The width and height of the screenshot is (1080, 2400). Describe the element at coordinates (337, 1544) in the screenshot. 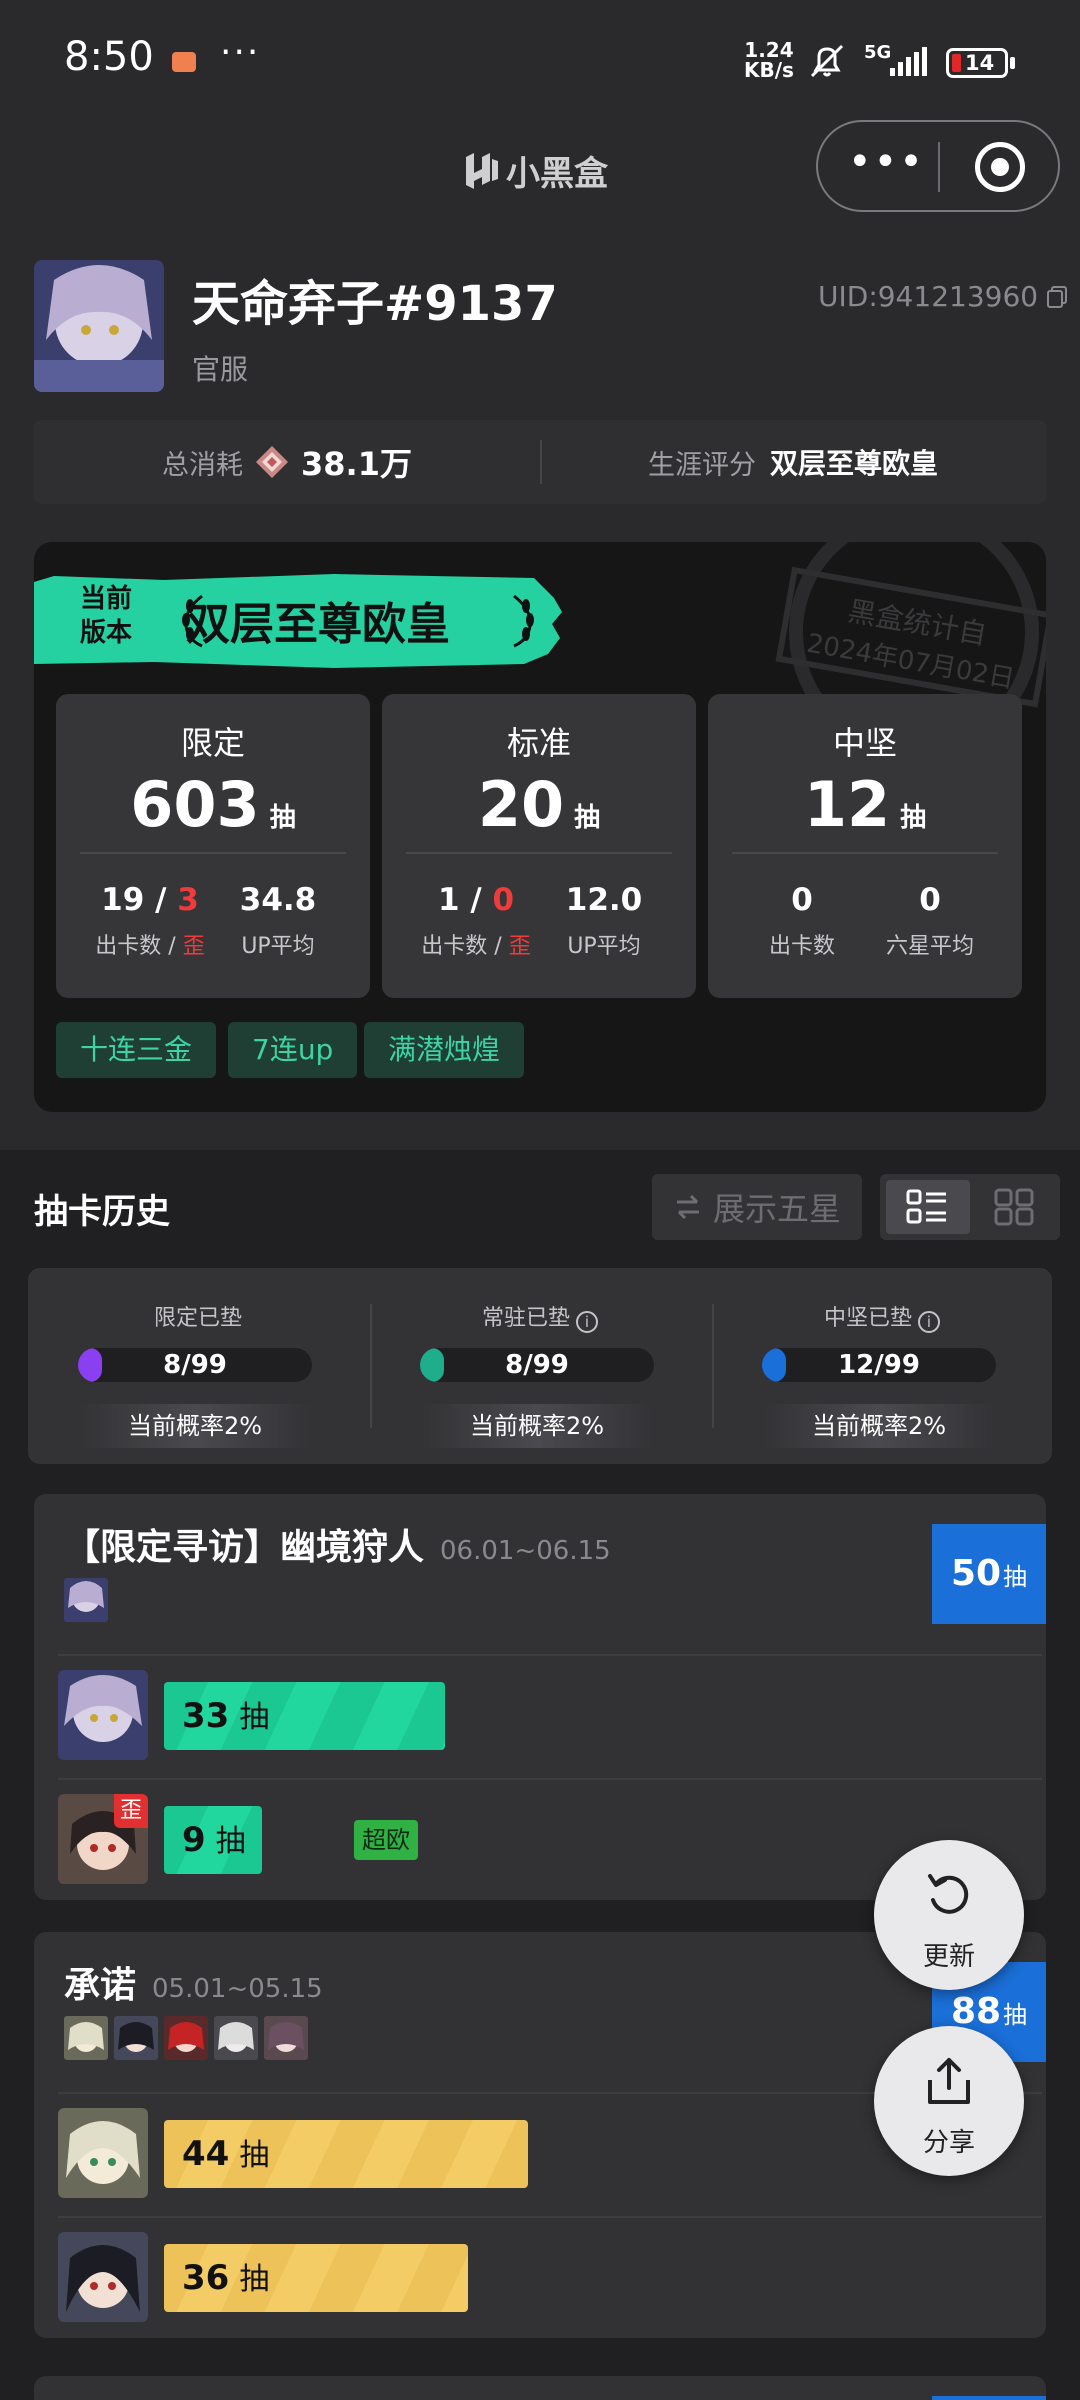

I see `banner-title: 【限定寻访】幽境狩人 06.01~06.15` at that location.